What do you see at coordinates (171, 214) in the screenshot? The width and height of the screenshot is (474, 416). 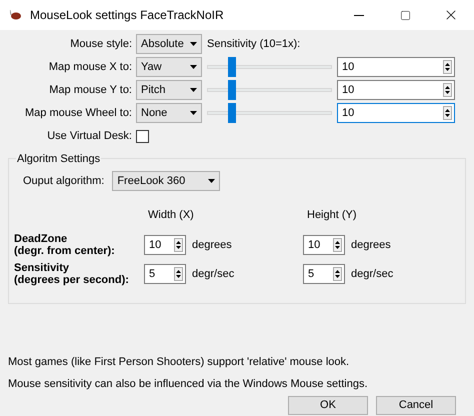 I see `column-heading: Width (X)` at bounding box center [171, 214].